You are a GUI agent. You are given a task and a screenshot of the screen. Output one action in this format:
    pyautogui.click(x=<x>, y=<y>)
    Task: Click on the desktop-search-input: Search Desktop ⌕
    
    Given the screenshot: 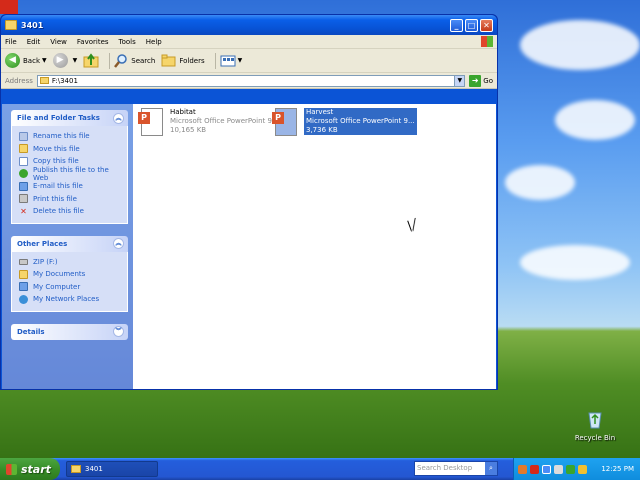 What is the action you would take?
    pyautogui.click(x=456, y=468)
    